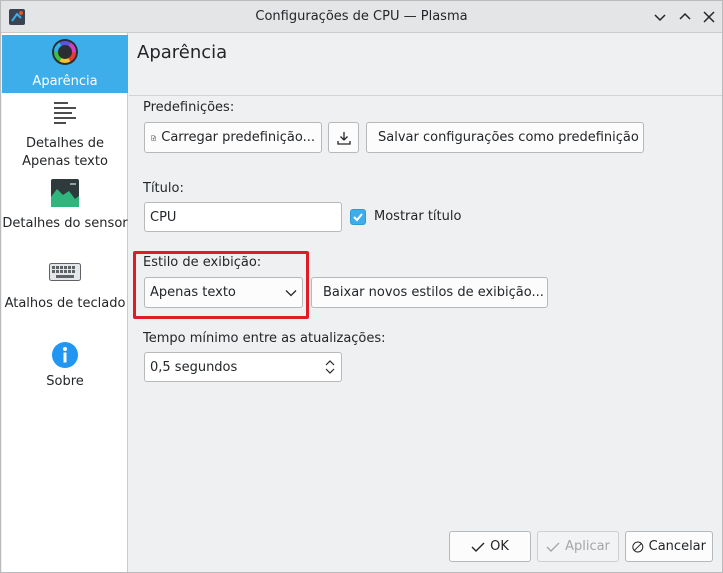 Image resolution: width=723 pixels, height=573 pixels. Describe the element at coordinates (638, 546) in the screenshot. I see `cancel-icon` at that location.